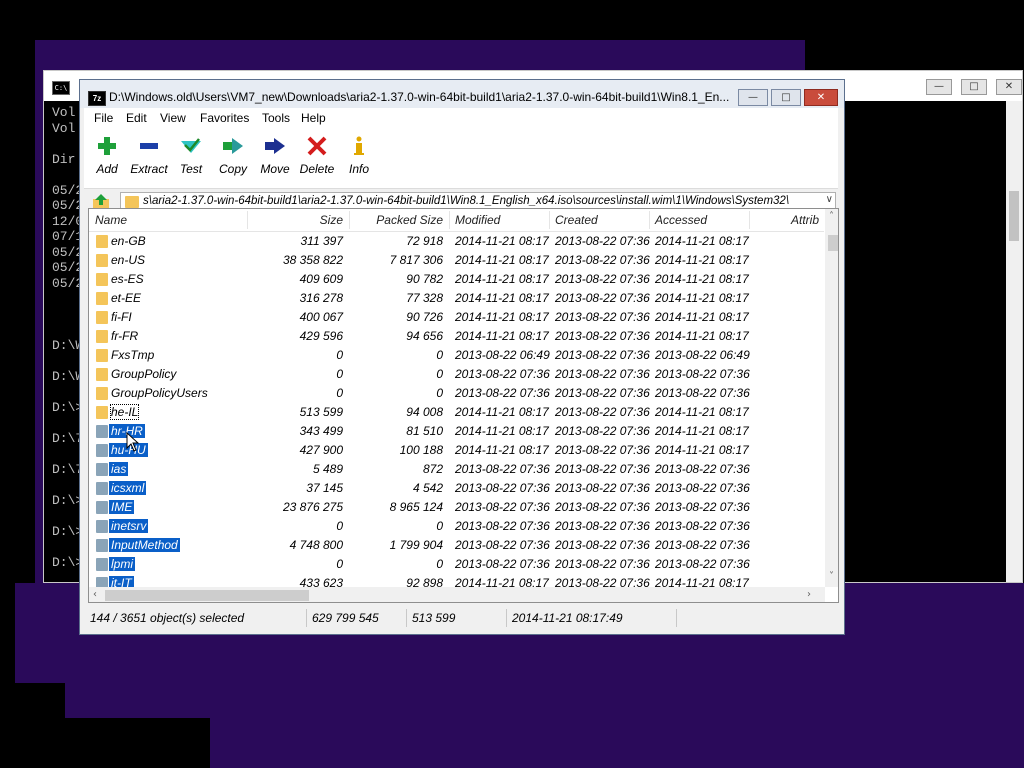  What do you see at coordinates (124, 412) in the screenshot?
I see `cell-name: he-IL` at bounding box center [124, 412].